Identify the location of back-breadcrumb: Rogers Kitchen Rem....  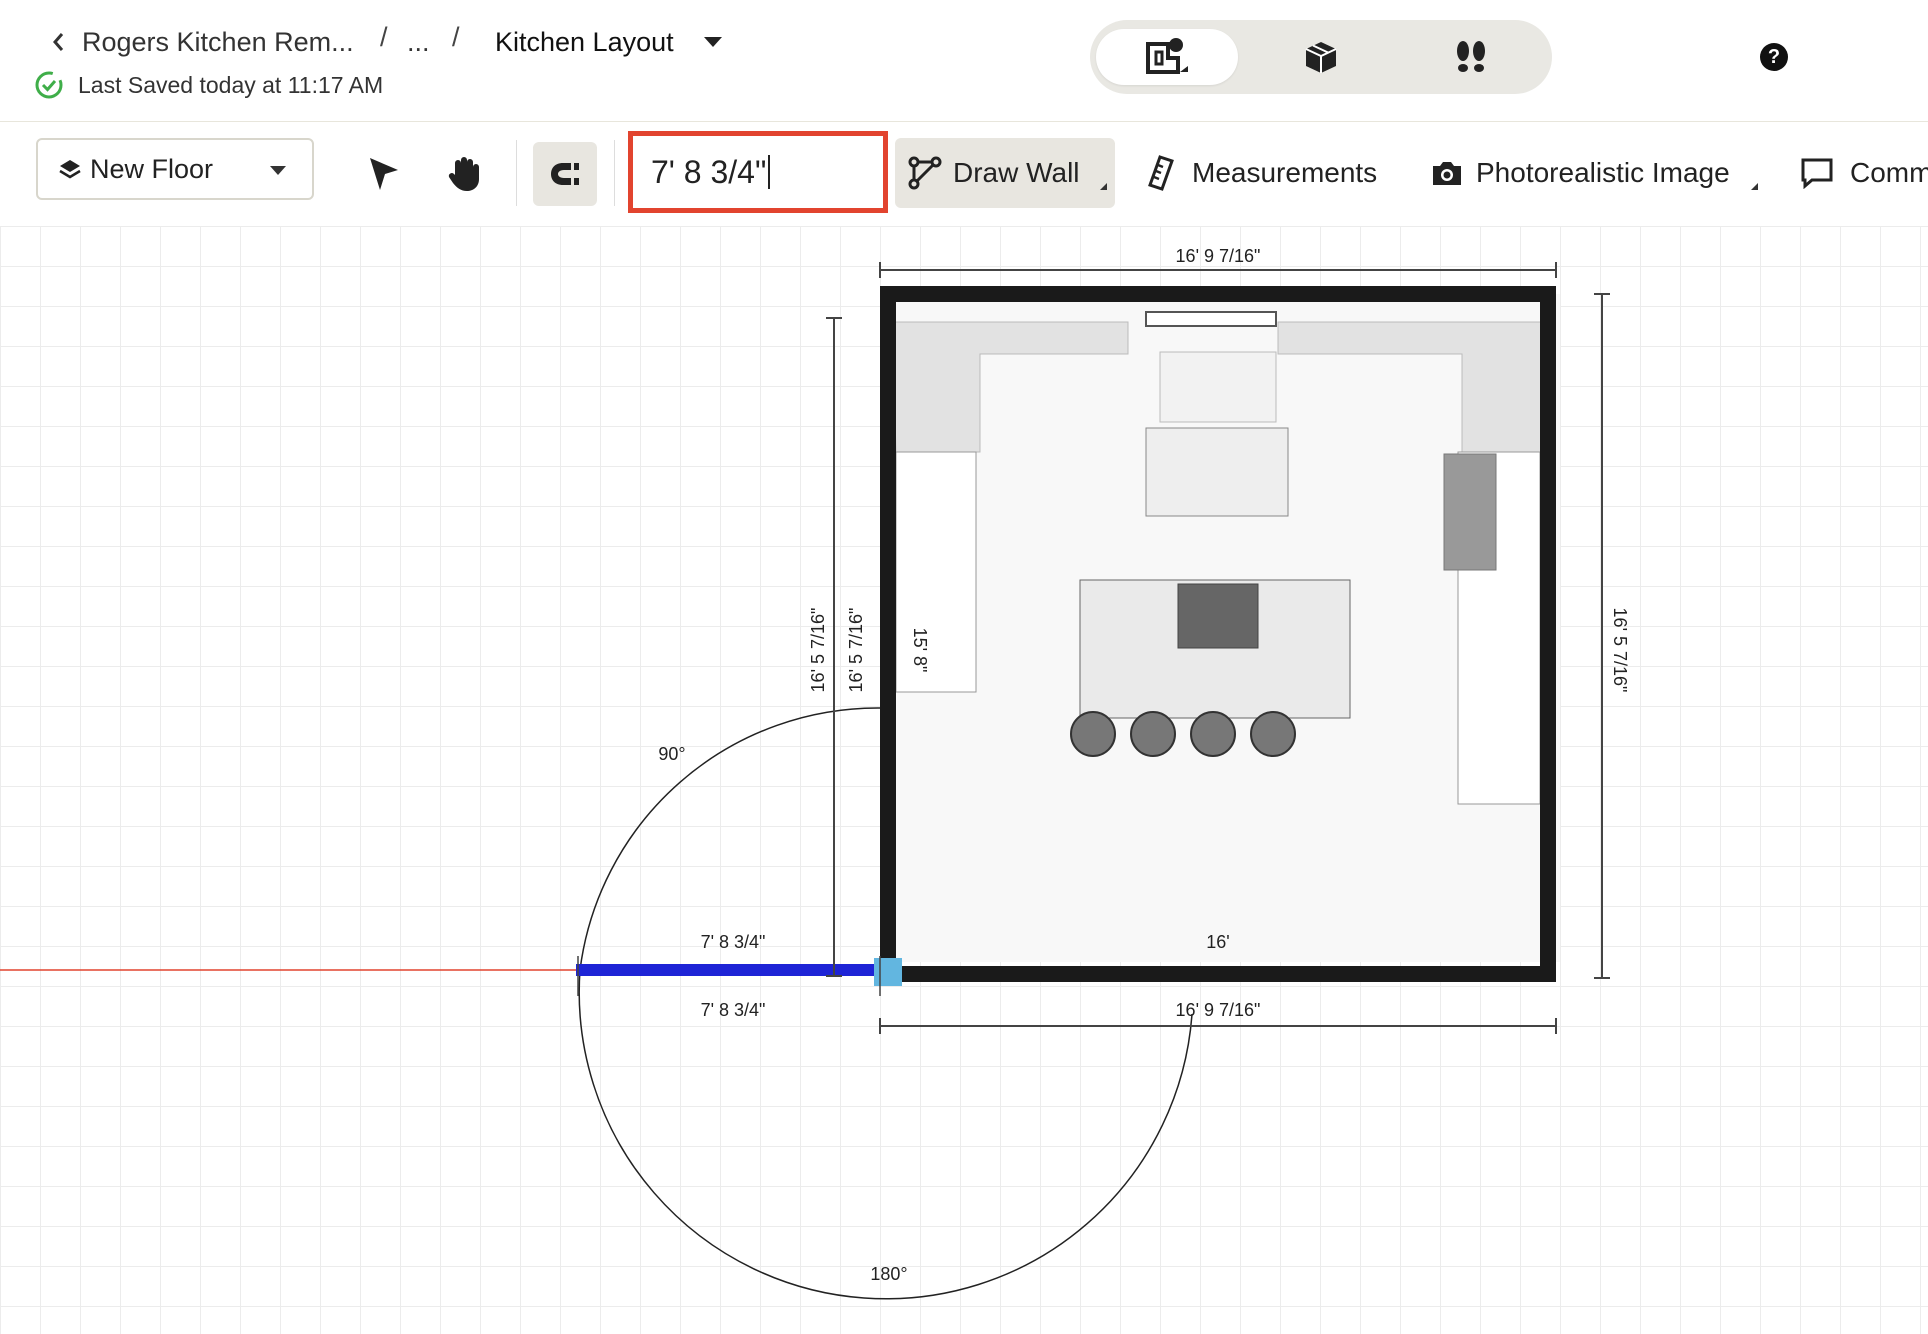
(202, 42).